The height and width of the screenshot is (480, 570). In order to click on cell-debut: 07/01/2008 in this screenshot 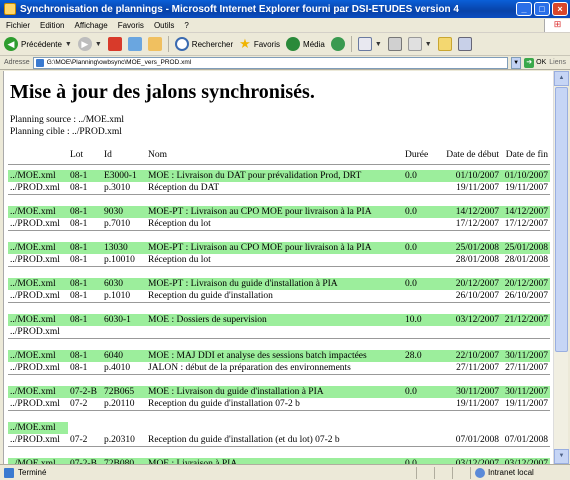, I will do `click(477, 440)`.